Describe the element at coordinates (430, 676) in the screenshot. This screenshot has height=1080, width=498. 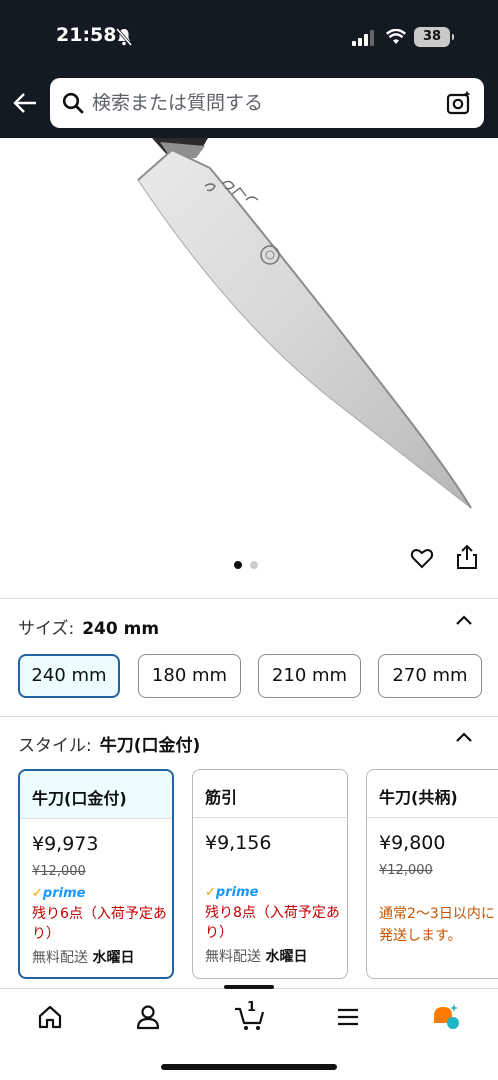
I see `size-option-270: 270 mm` at that location.